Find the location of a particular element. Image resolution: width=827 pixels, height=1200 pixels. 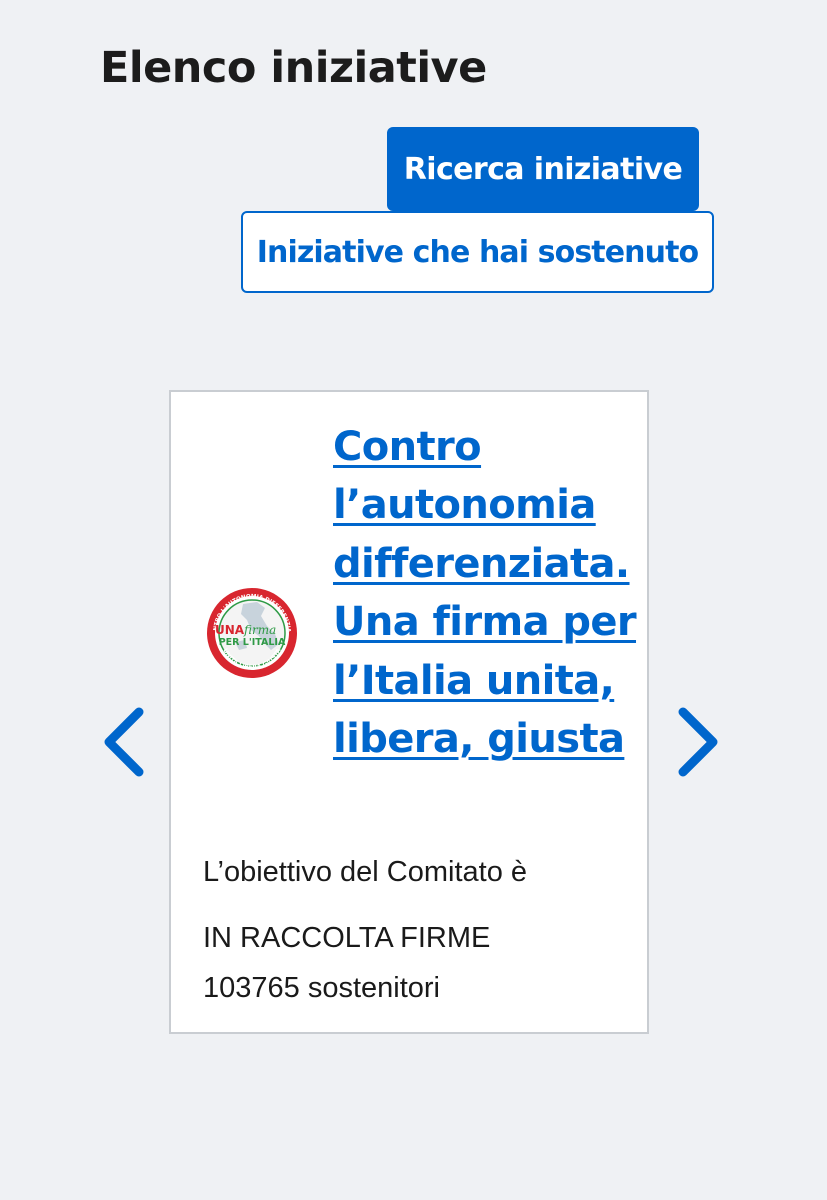

initiative-supporters-count: 103765 sostenitori is located at coordinates (321, 988).